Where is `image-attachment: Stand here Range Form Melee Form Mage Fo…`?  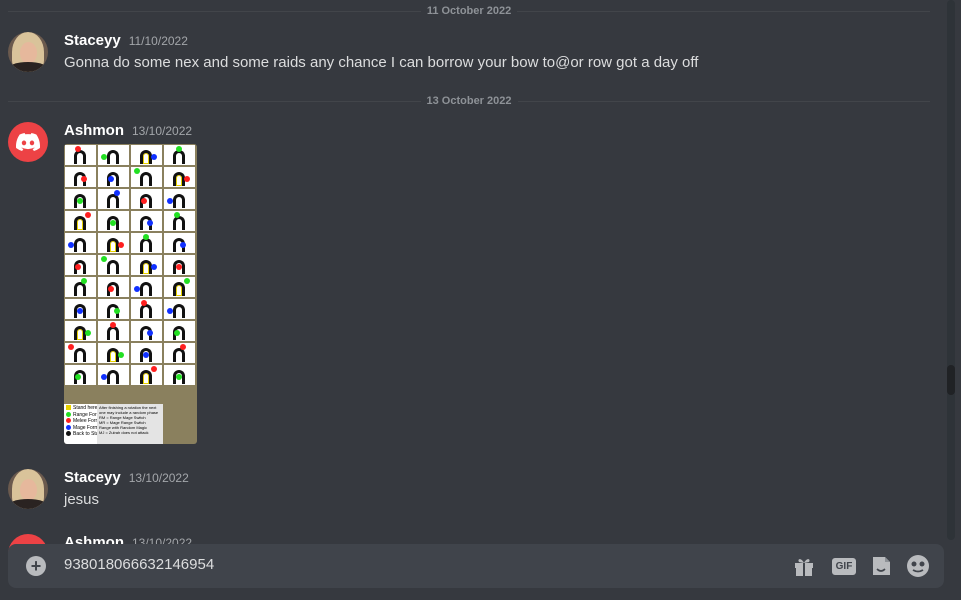 image-attachment: Stand here Range Form Melee Form Mage Fo… is located at coordinates (130, 294).